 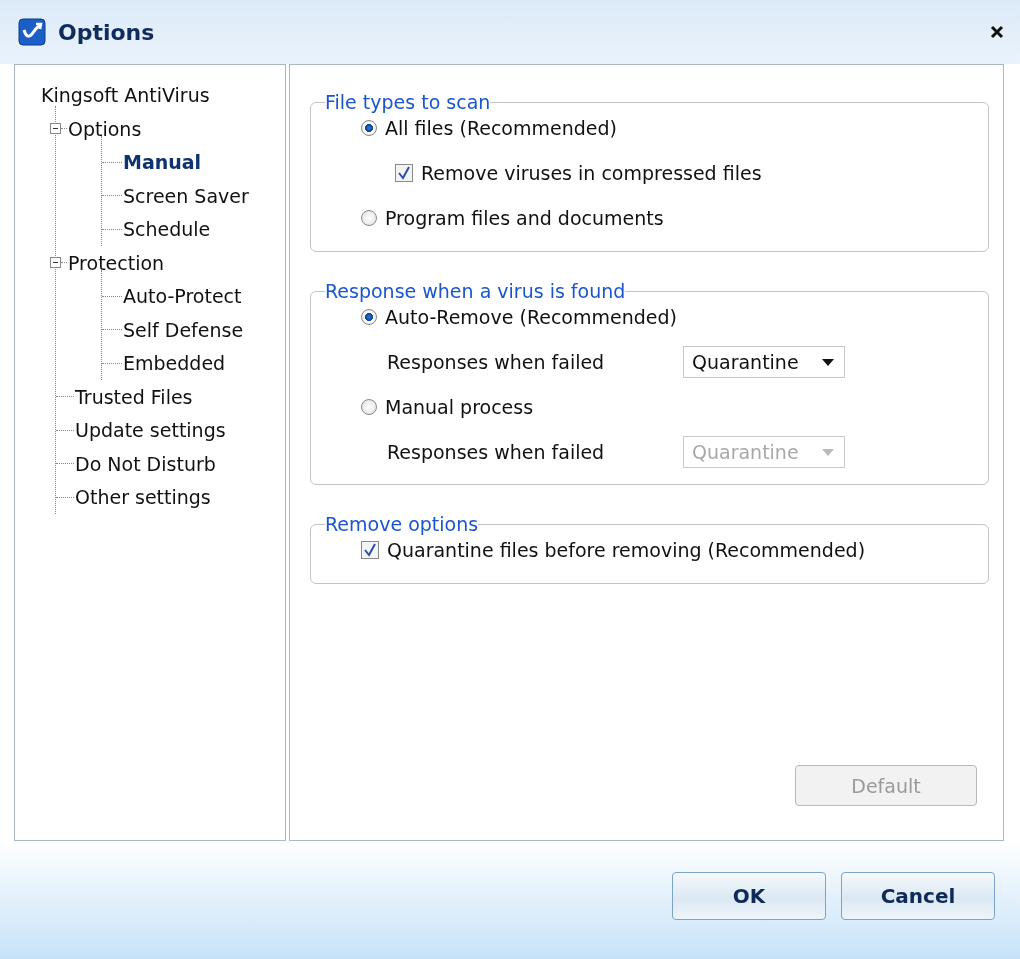 I want to click on tree-item: Do Not Disturb, so click(x=145, y=463).